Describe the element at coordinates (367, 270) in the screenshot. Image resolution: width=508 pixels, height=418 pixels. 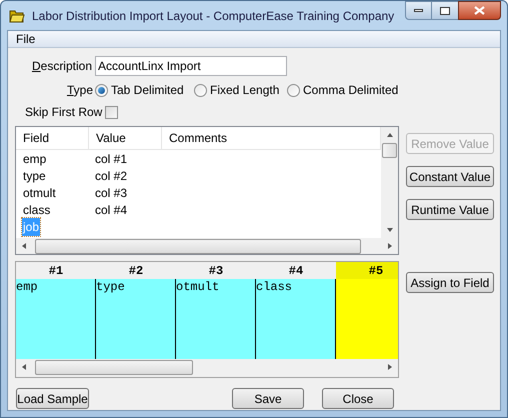
I see `grid-column-header: #5` at that location.